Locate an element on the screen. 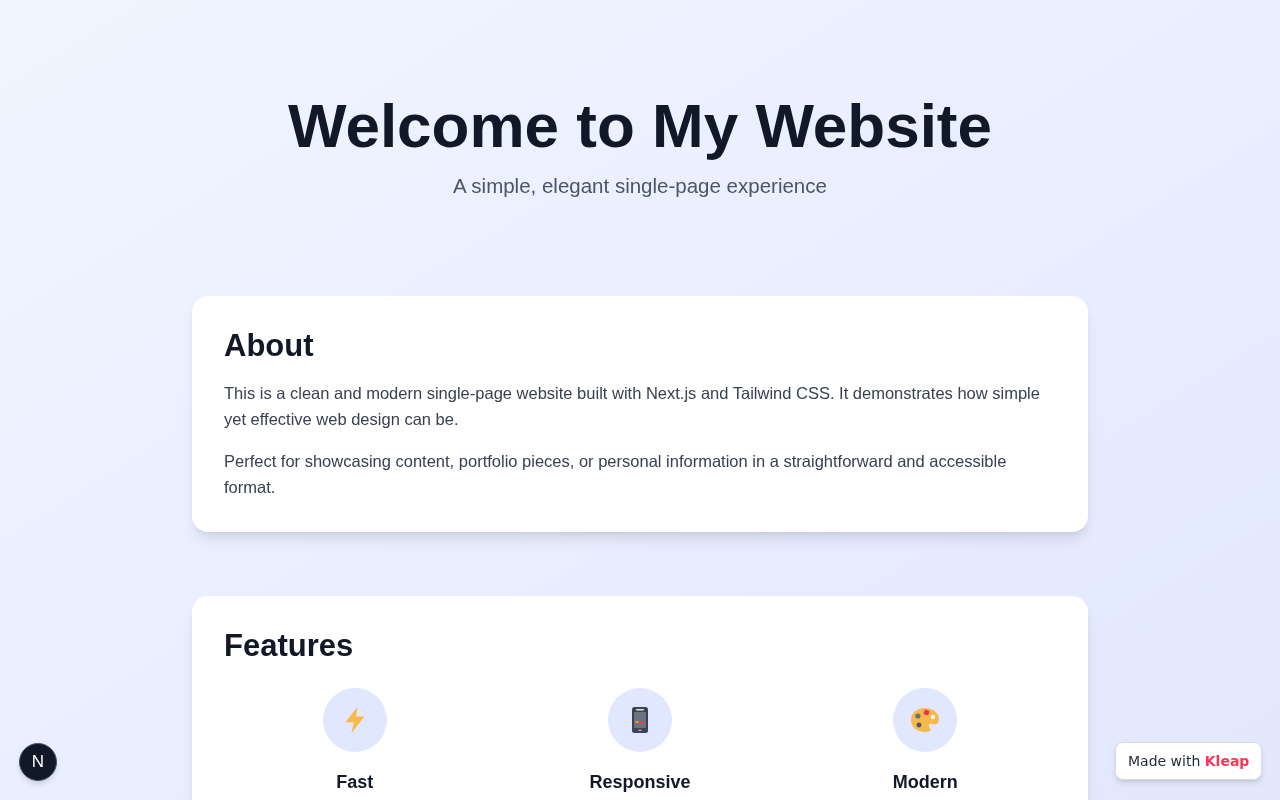  logo-button: N is located at coordinates (38, 762).